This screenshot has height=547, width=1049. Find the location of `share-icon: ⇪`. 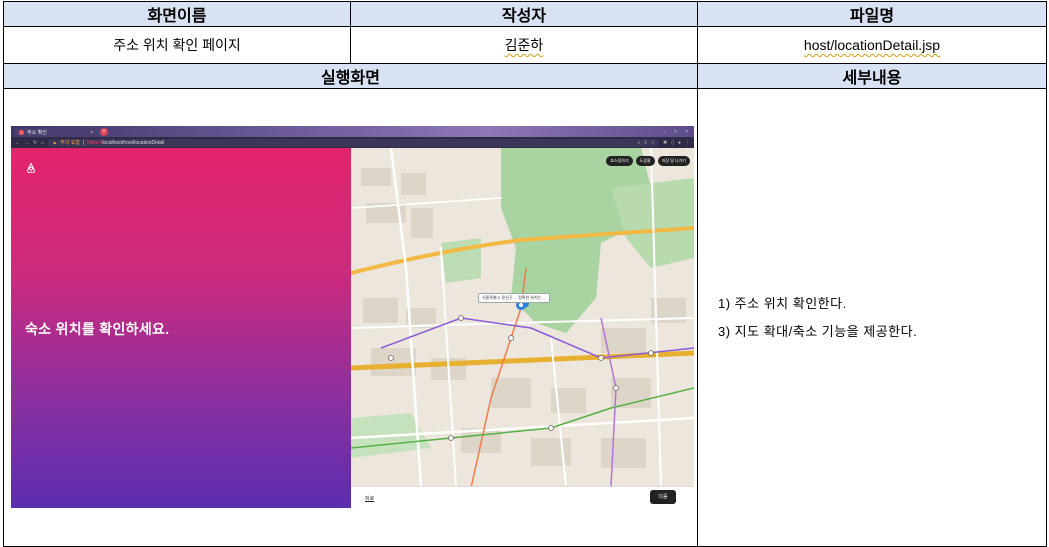

share-icon: ⇪ is located at coordinates (645, 143).